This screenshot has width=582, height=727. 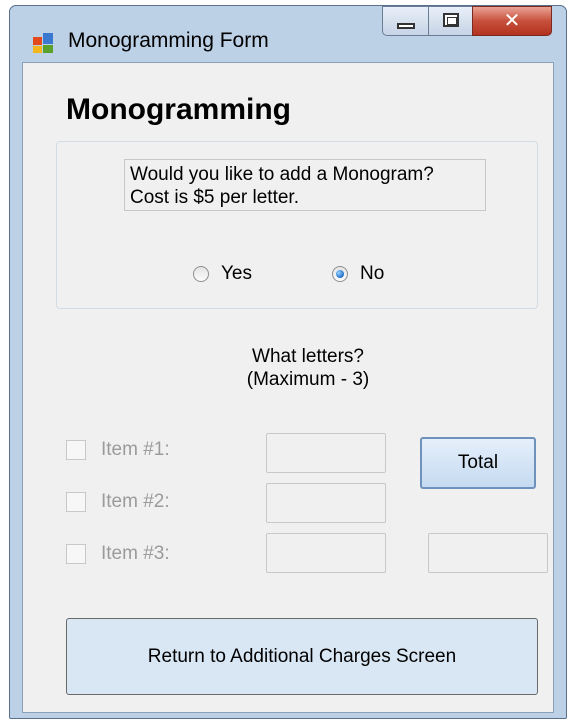 I want to click on item-1-checkbox-box, so click(x=76, y=450).